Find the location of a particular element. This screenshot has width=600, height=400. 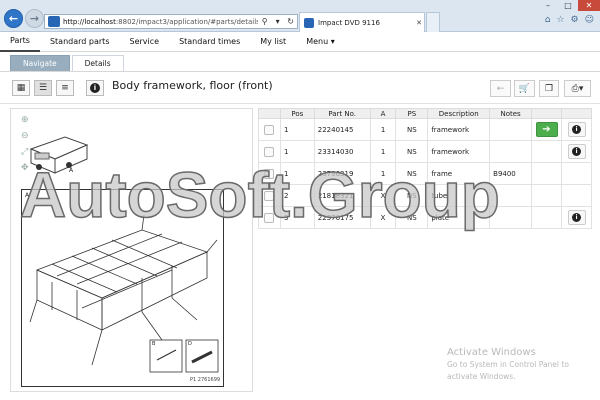

home-icon: ⌂ is located at coordinates (548, 20).